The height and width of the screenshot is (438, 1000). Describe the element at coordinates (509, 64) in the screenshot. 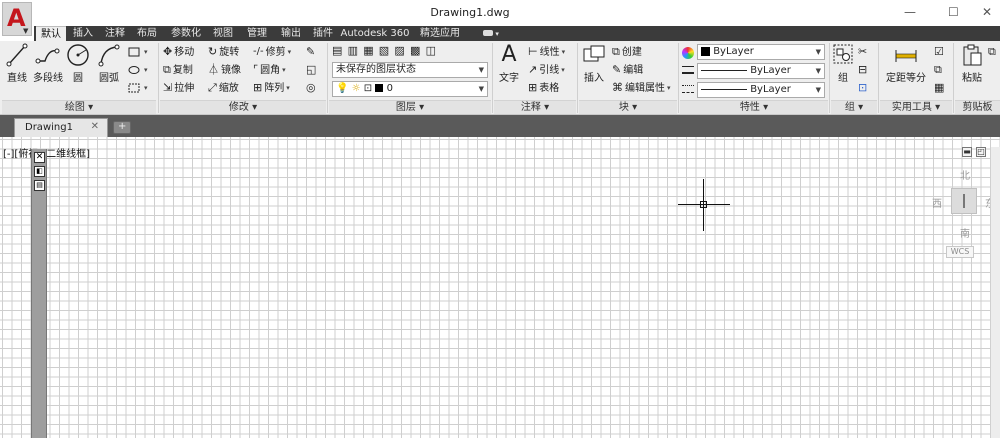

I see `text-button: A 文字` at that location.